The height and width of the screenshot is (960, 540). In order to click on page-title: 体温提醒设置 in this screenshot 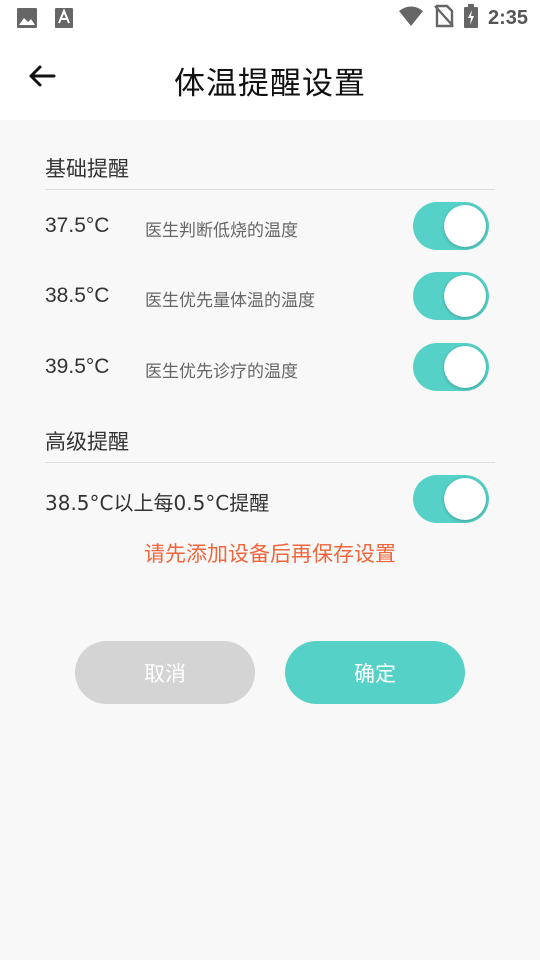, I will do `click(270, 84)`.